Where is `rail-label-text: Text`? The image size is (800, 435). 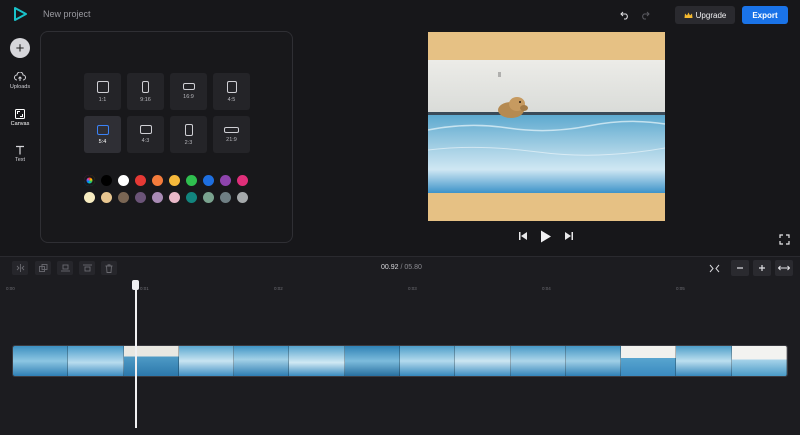
rail-label-text: Text is located at coordinates (20, 160).